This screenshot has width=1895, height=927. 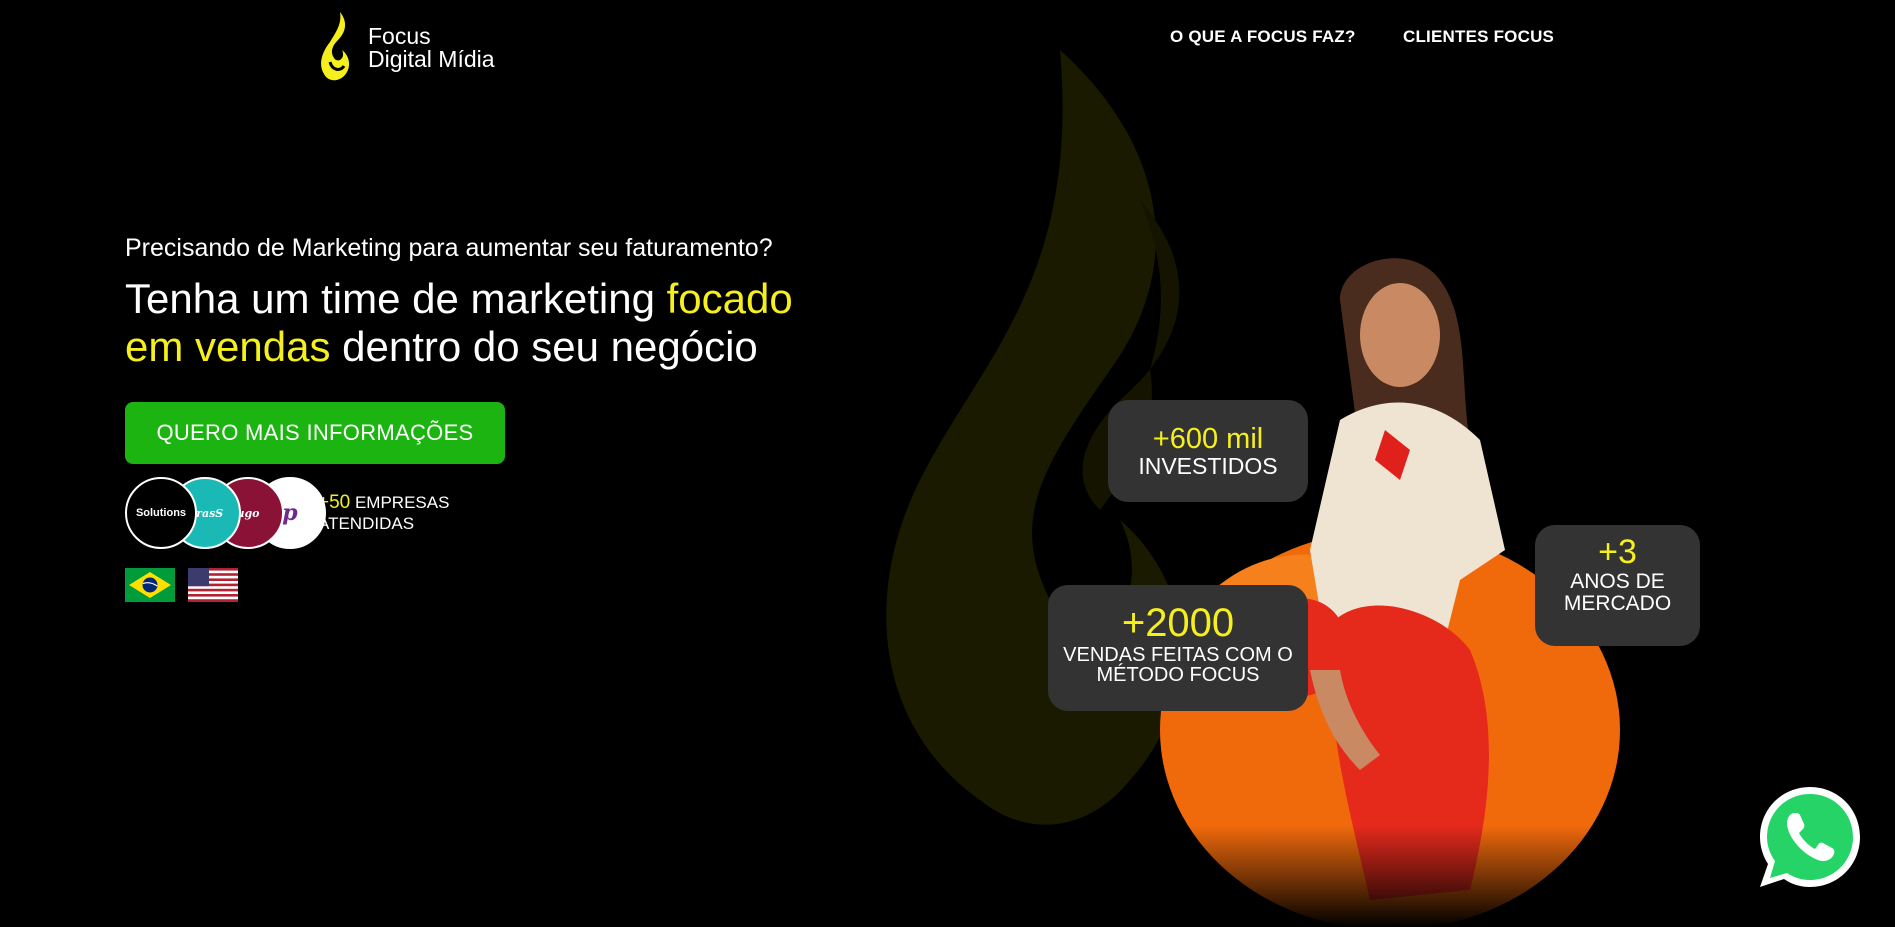 What do you see at coordinates (225, 513) in the screenshot?
I see `client-logos: Solutions GrasS ugo p` at bounding box center [225, 513].